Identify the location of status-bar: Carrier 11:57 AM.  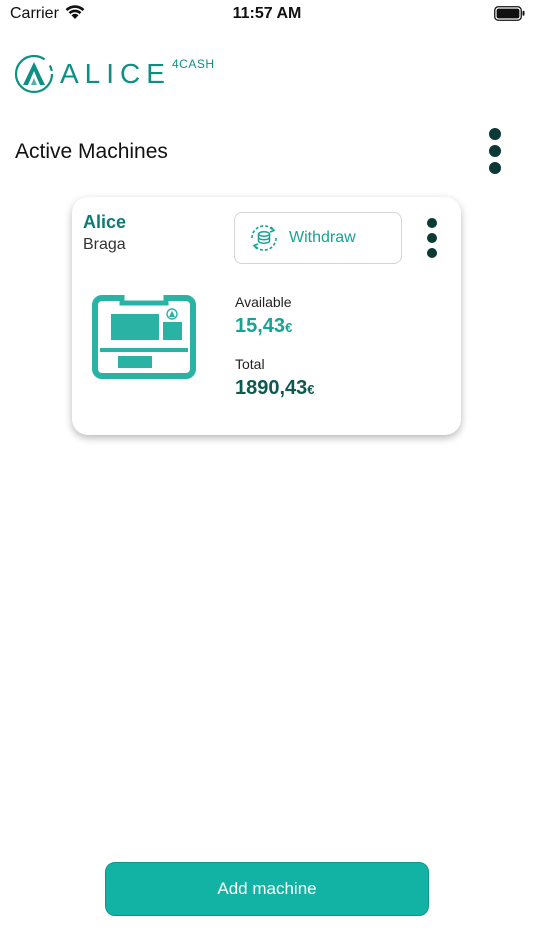
(267, 15).